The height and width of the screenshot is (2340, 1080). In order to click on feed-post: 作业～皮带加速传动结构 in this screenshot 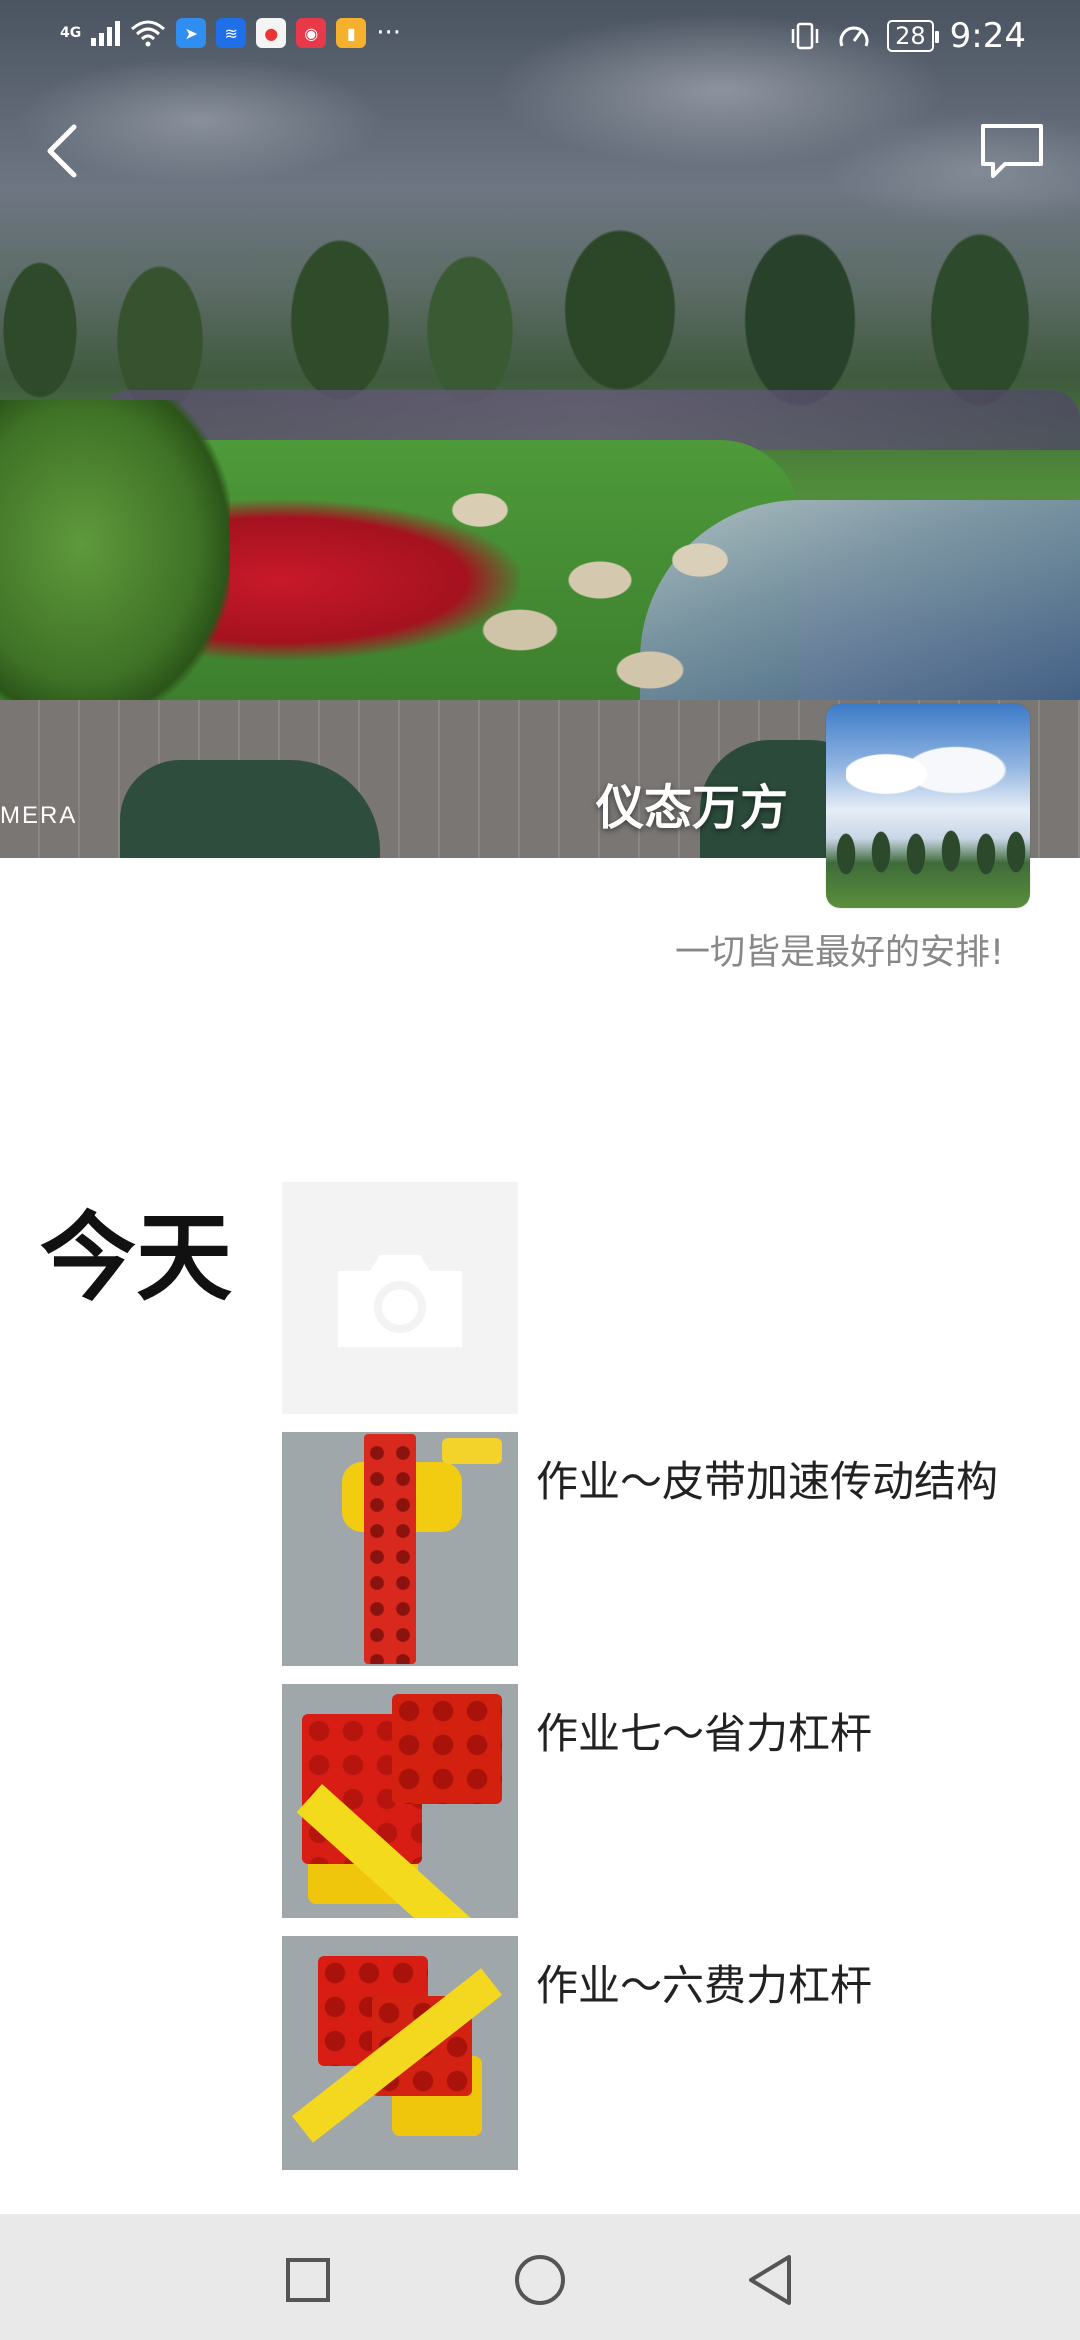, I will do `click(662, 1550)`.